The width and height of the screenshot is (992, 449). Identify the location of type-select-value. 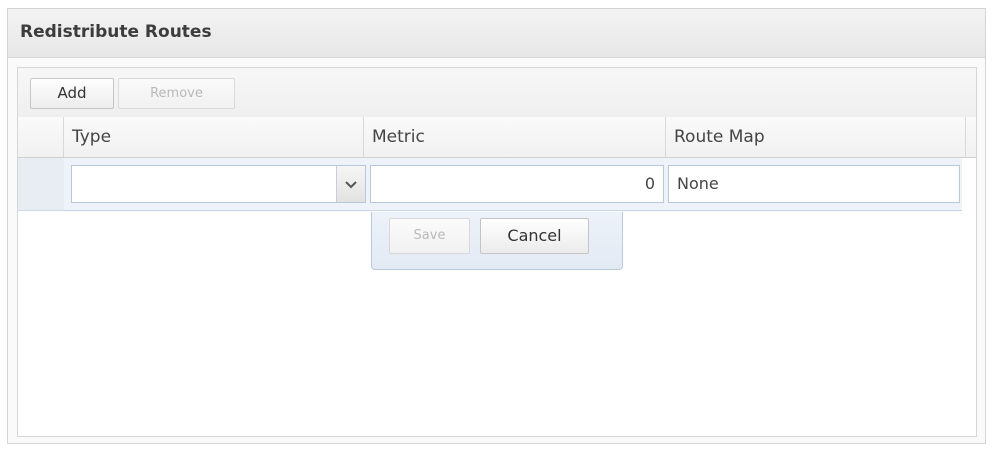
(76, 183).